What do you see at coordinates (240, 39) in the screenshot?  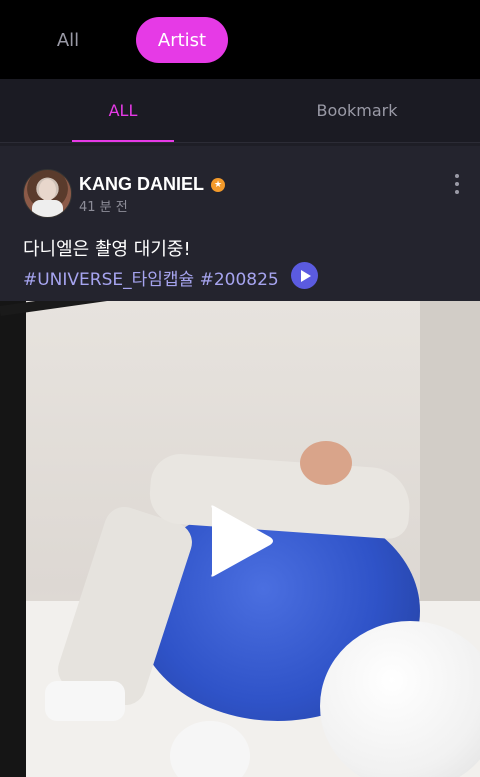 I see `top-tab-bar: All Artist` at bounding box center [240, 39].